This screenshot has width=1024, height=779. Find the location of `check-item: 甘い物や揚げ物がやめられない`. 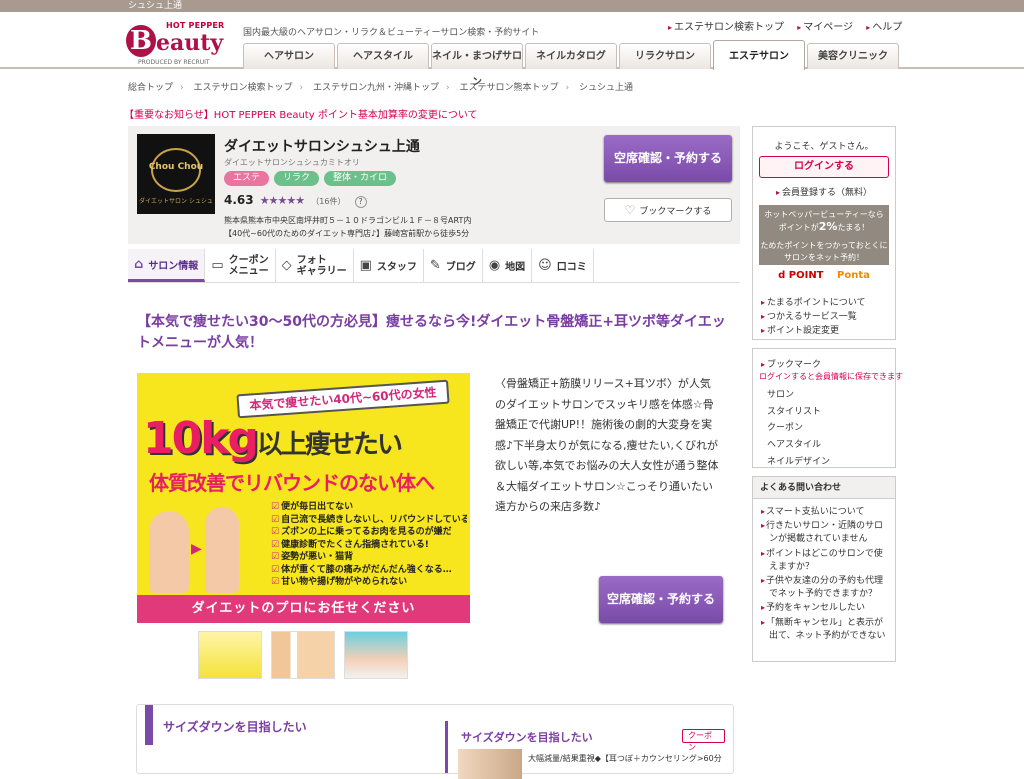

check-item: 甘い物や揚げ物がやめられない is located at coordinates (369, 582).